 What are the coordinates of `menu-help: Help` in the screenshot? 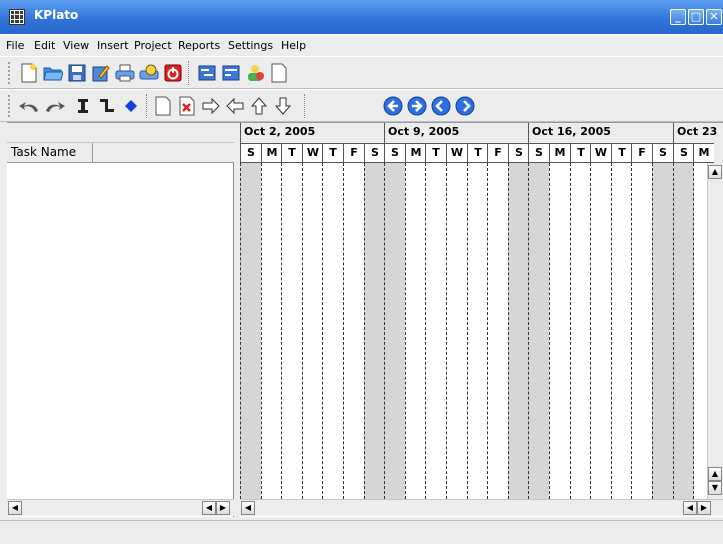 It's located at (293, 45).